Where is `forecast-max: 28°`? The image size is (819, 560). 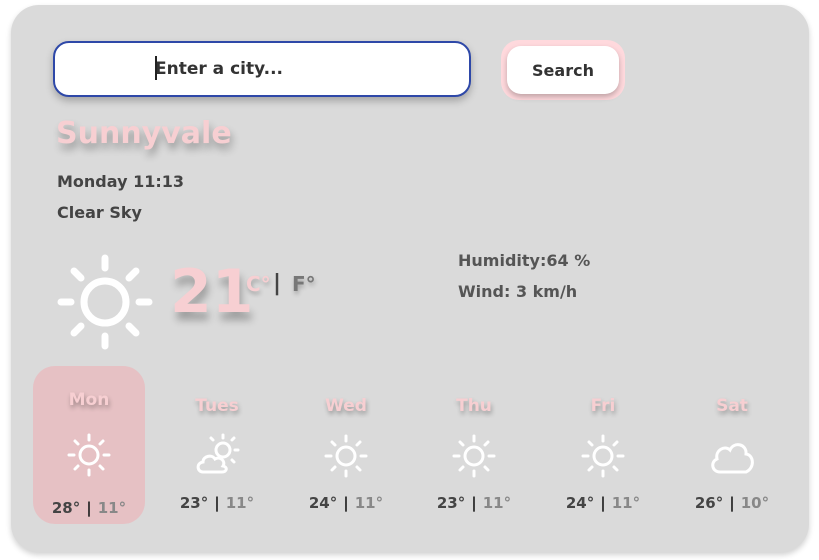 forecast-max: 28° is located at coordinates (66, 508).